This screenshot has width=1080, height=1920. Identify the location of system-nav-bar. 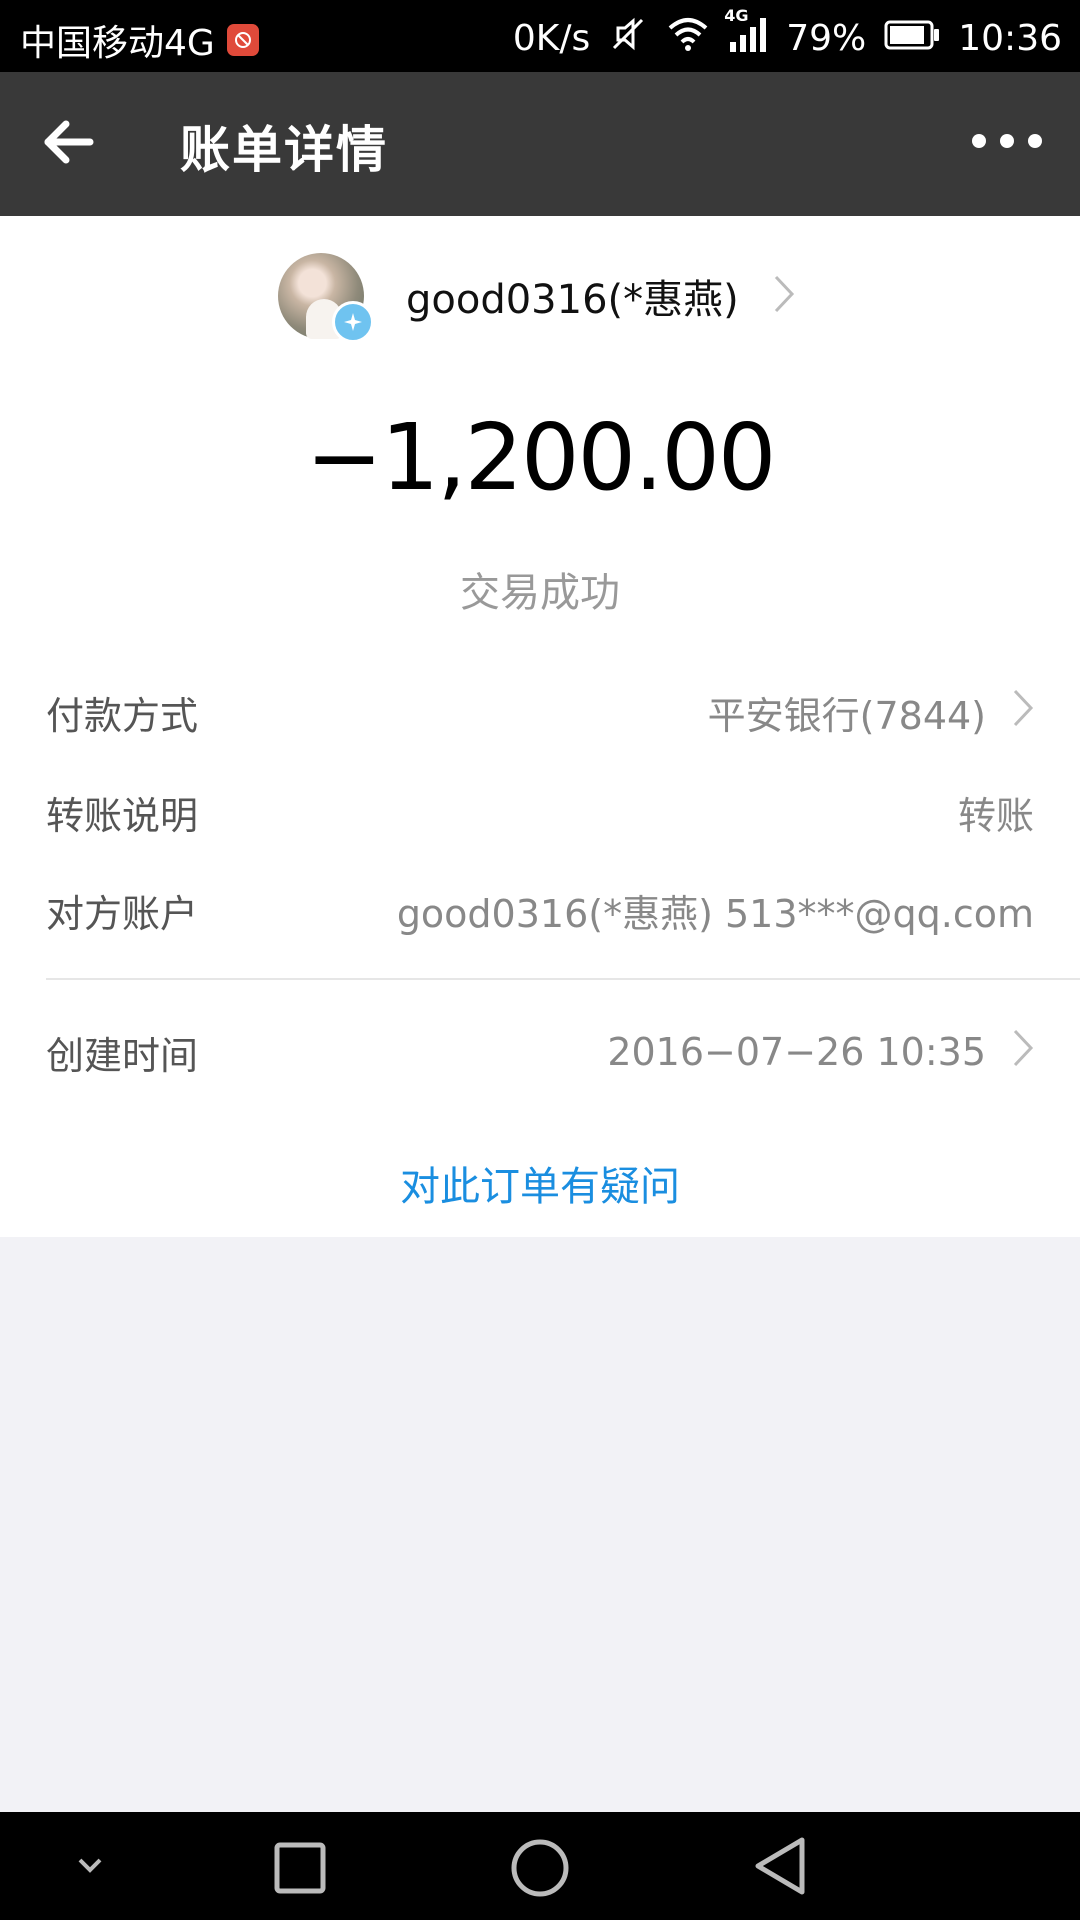
(540, 1866).